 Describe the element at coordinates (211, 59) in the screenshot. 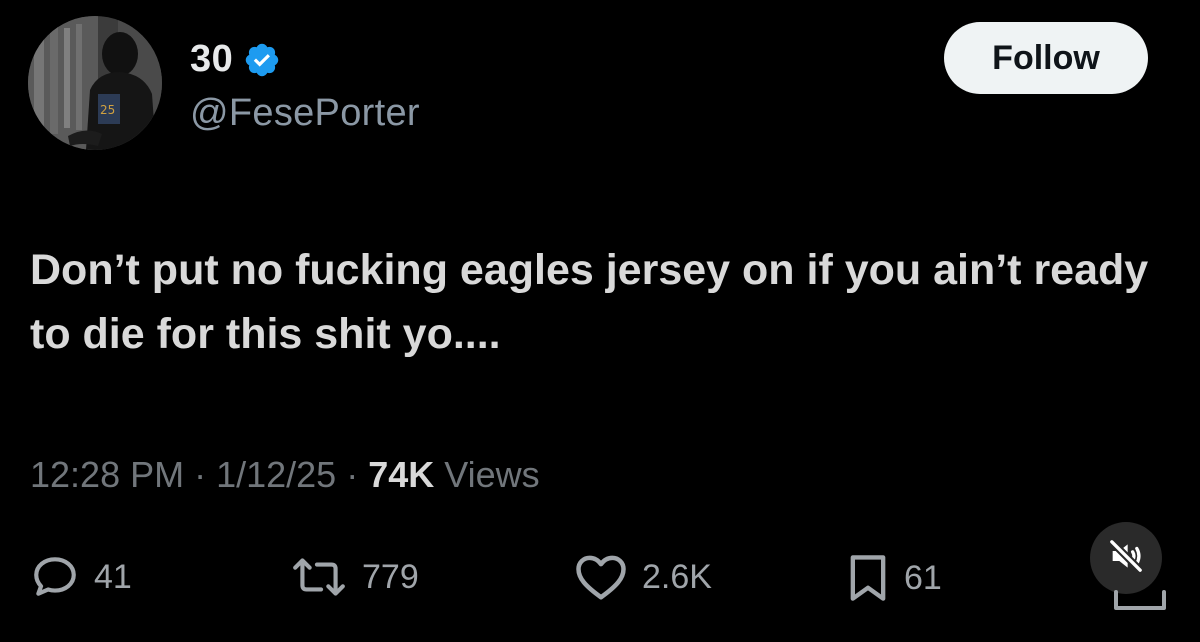

I see `display-name: 30` at that location.